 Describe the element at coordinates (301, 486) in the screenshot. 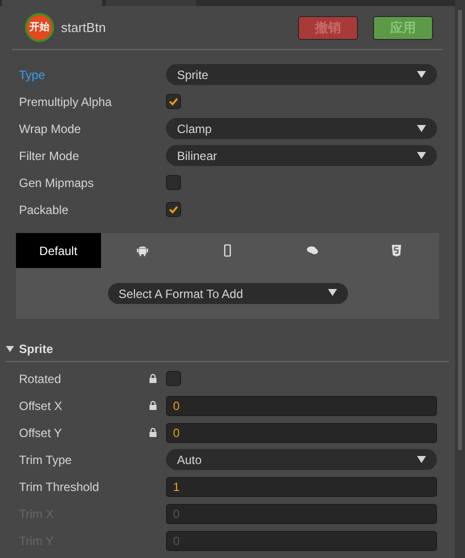

I see `number-field: 1` at that location.